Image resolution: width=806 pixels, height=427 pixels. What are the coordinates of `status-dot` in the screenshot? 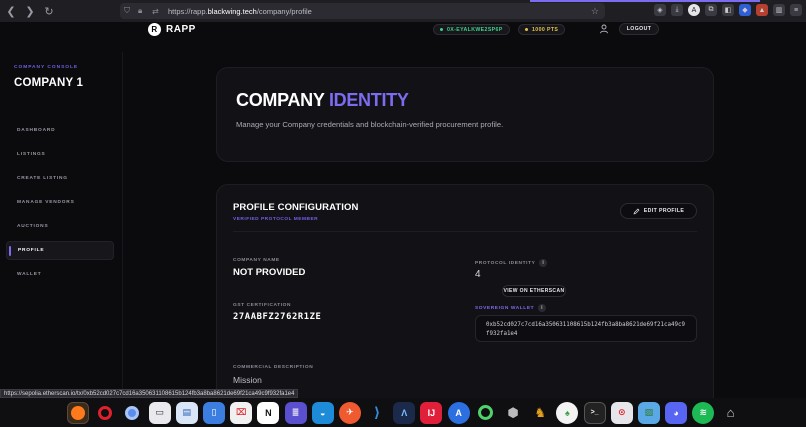 It's located at (441, 29).